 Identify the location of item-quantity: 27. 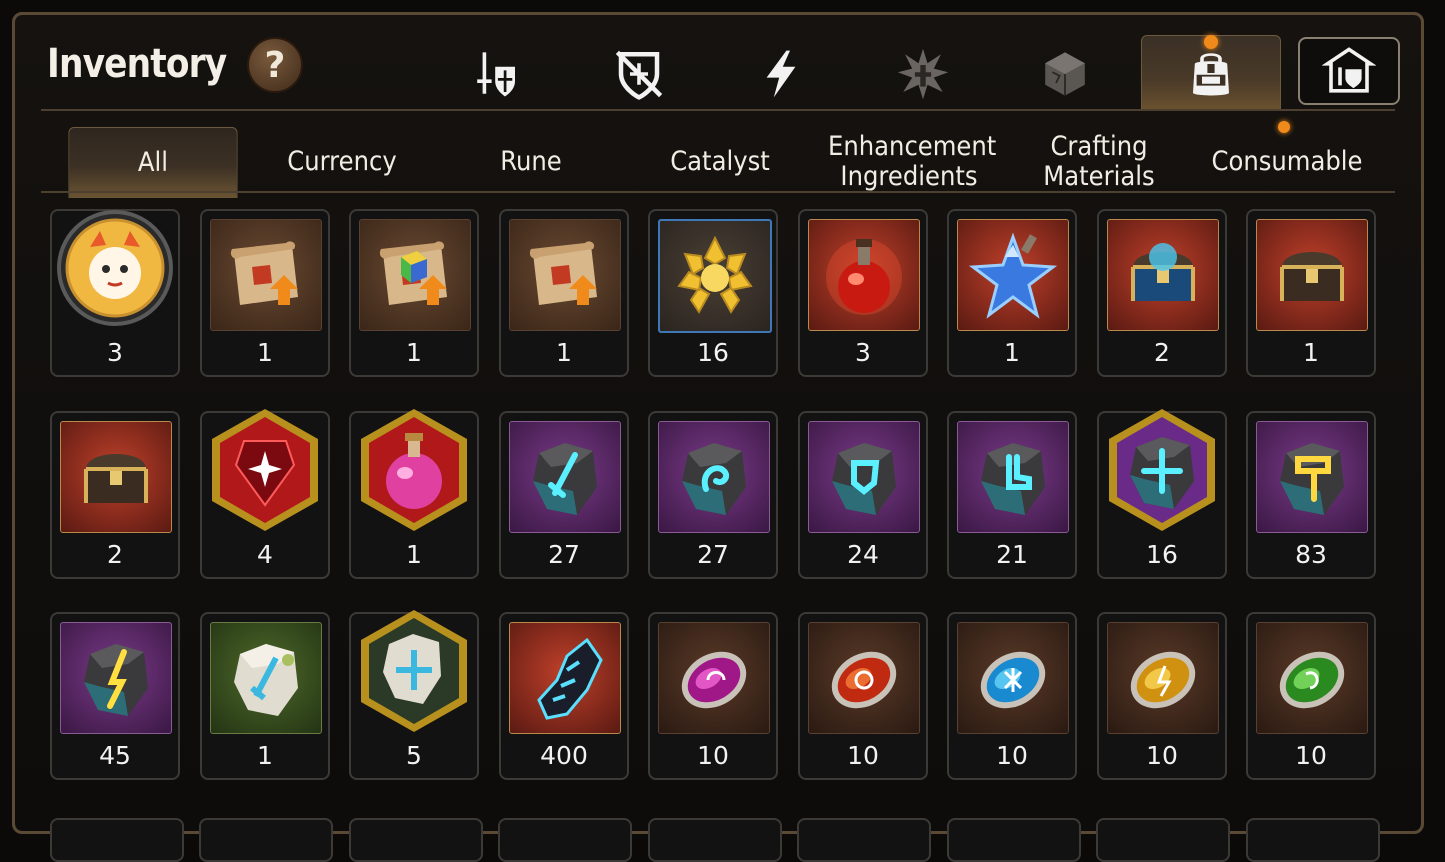
(713, 554).